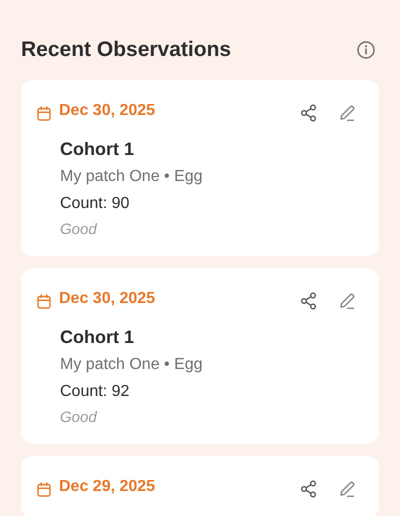 Image resolution: width=400 pixels, height=516 pixels. I want to click on section-title: Recent Observations, so click(126, 50).